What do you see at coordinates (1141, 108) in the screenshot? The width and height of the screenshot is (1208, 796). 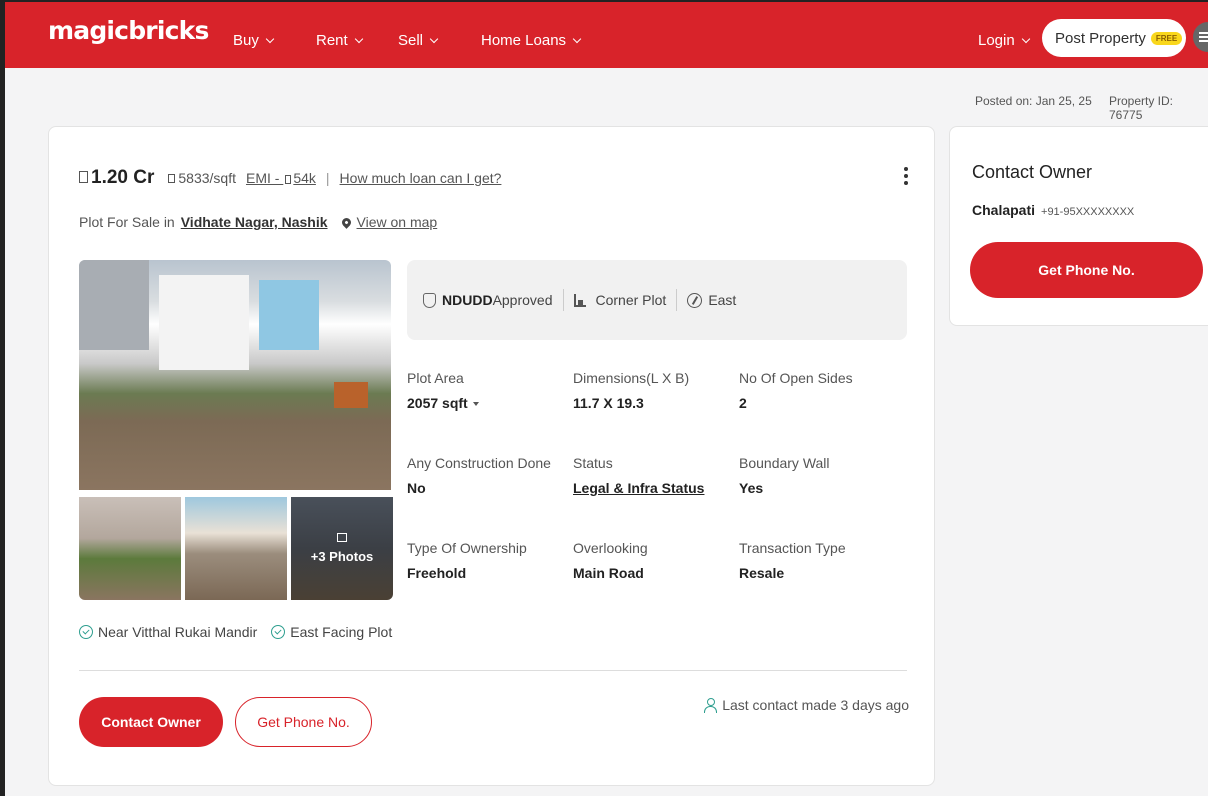 I see `property-id: Property ID: 76775` at bounding box center [1141, 108].